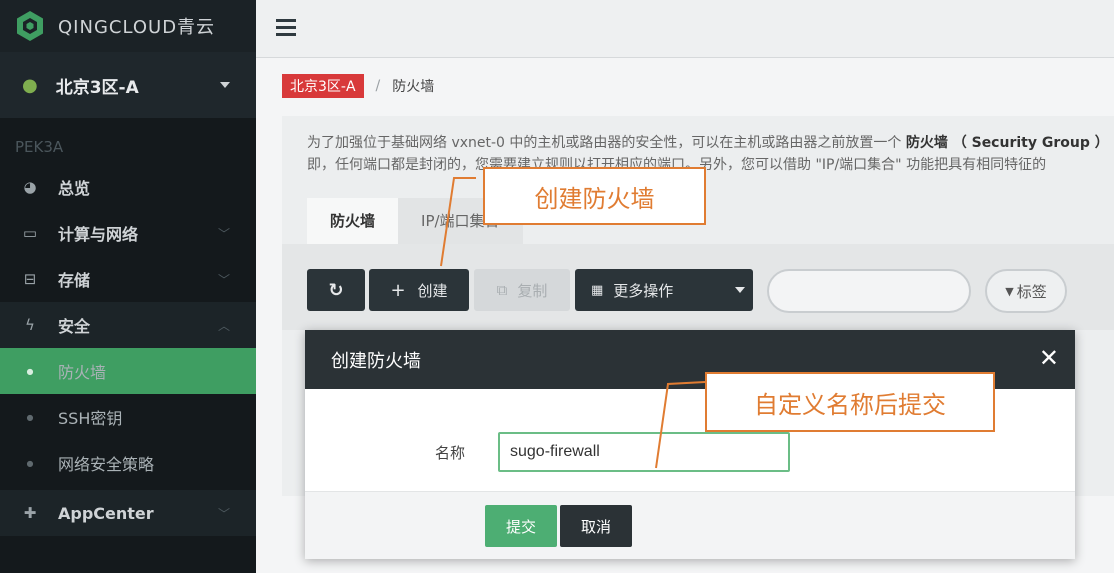 This screenshot has height=573, width=1114. I want to click on location-pin-icon: ●, so click(30, 85).